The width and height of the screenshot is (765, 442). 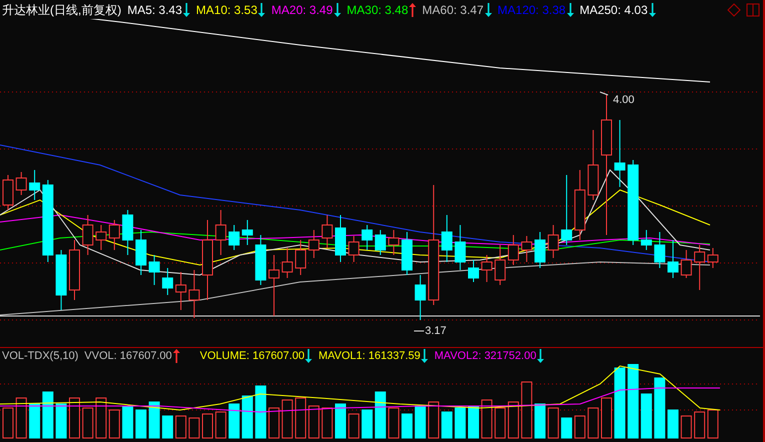 I want to click on indicator-value: VOLUME: 167607.00, so click(x=252, y=356).